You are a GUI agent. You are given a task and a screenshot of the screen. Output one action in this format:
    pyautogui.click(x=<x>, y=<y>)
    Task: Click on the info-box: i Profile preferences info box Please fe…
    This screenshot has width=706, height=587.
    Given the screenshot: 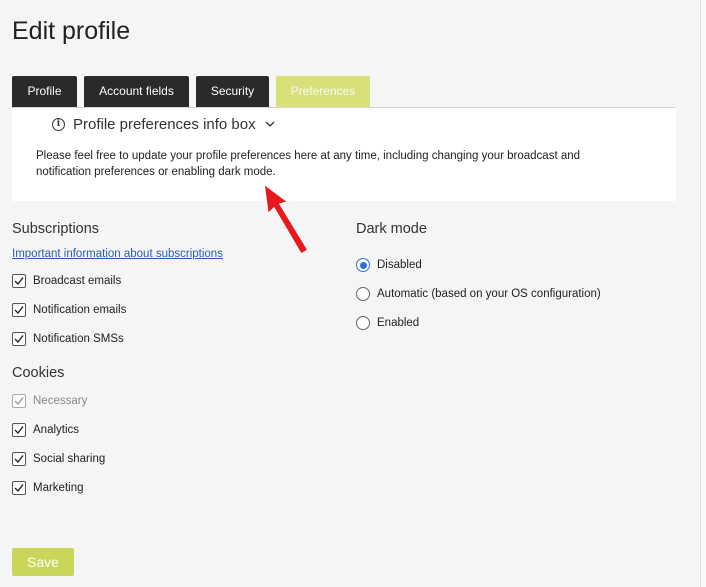 What is the action you would take?
    pyautogui.click(x=344, y=154)
    